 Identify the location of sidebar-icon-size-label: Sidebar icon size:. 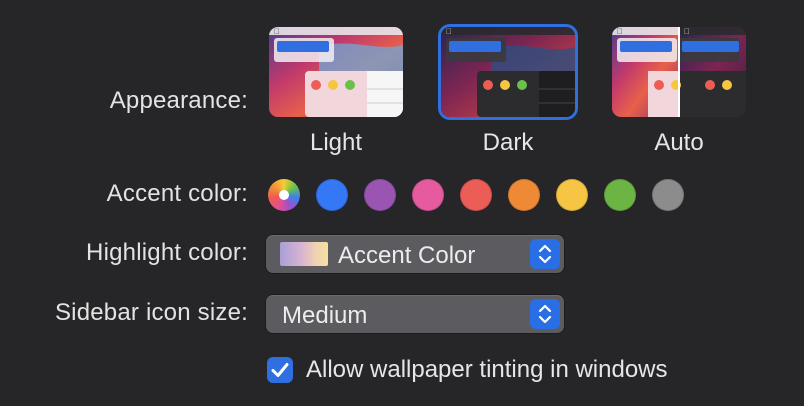
(151, 312).